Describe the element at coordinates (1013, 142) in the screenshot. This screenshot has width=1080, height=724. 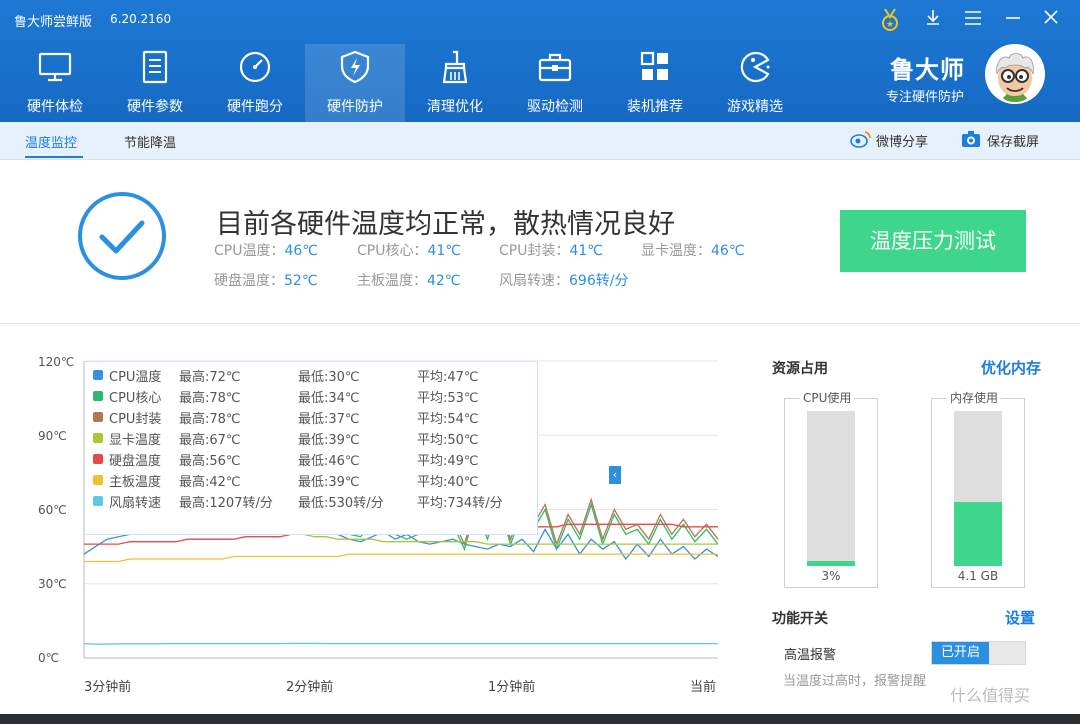
I see `save-screenshot-label: 保存截屏` at that location.